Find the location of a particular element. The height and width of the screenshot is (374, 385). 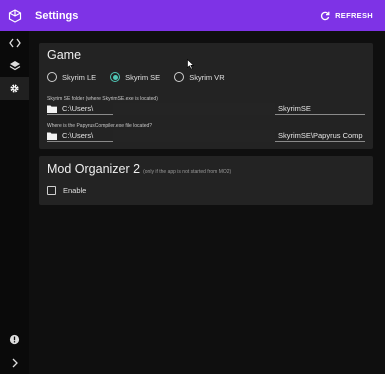

radio-skyrim-le: Skyrim LE is located at coordinates (71, 77).